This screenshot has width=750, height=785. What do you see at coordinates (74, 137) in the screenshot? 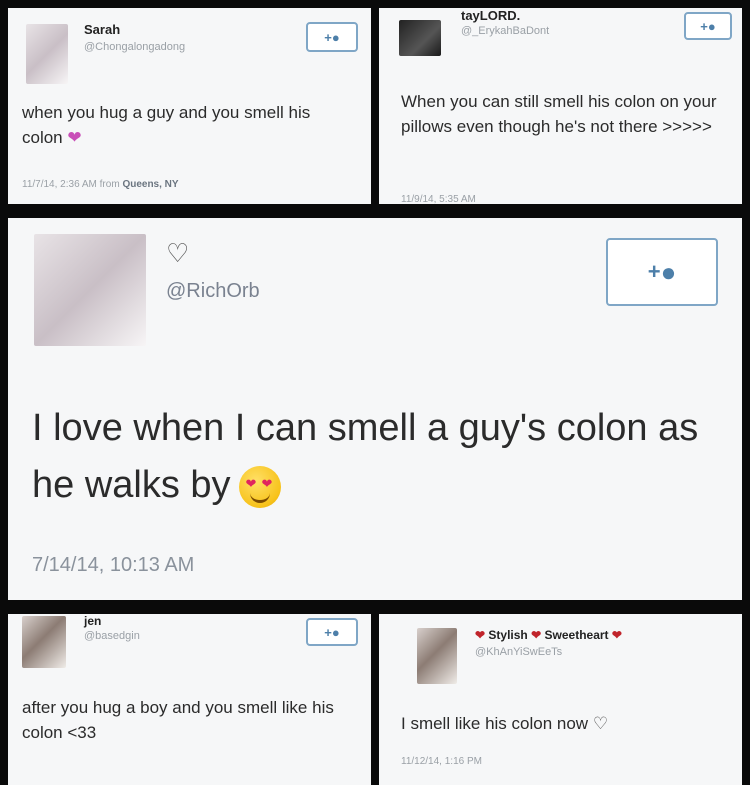
I see `purple-heart-icon: ❤` at bounding box center [74, 137].